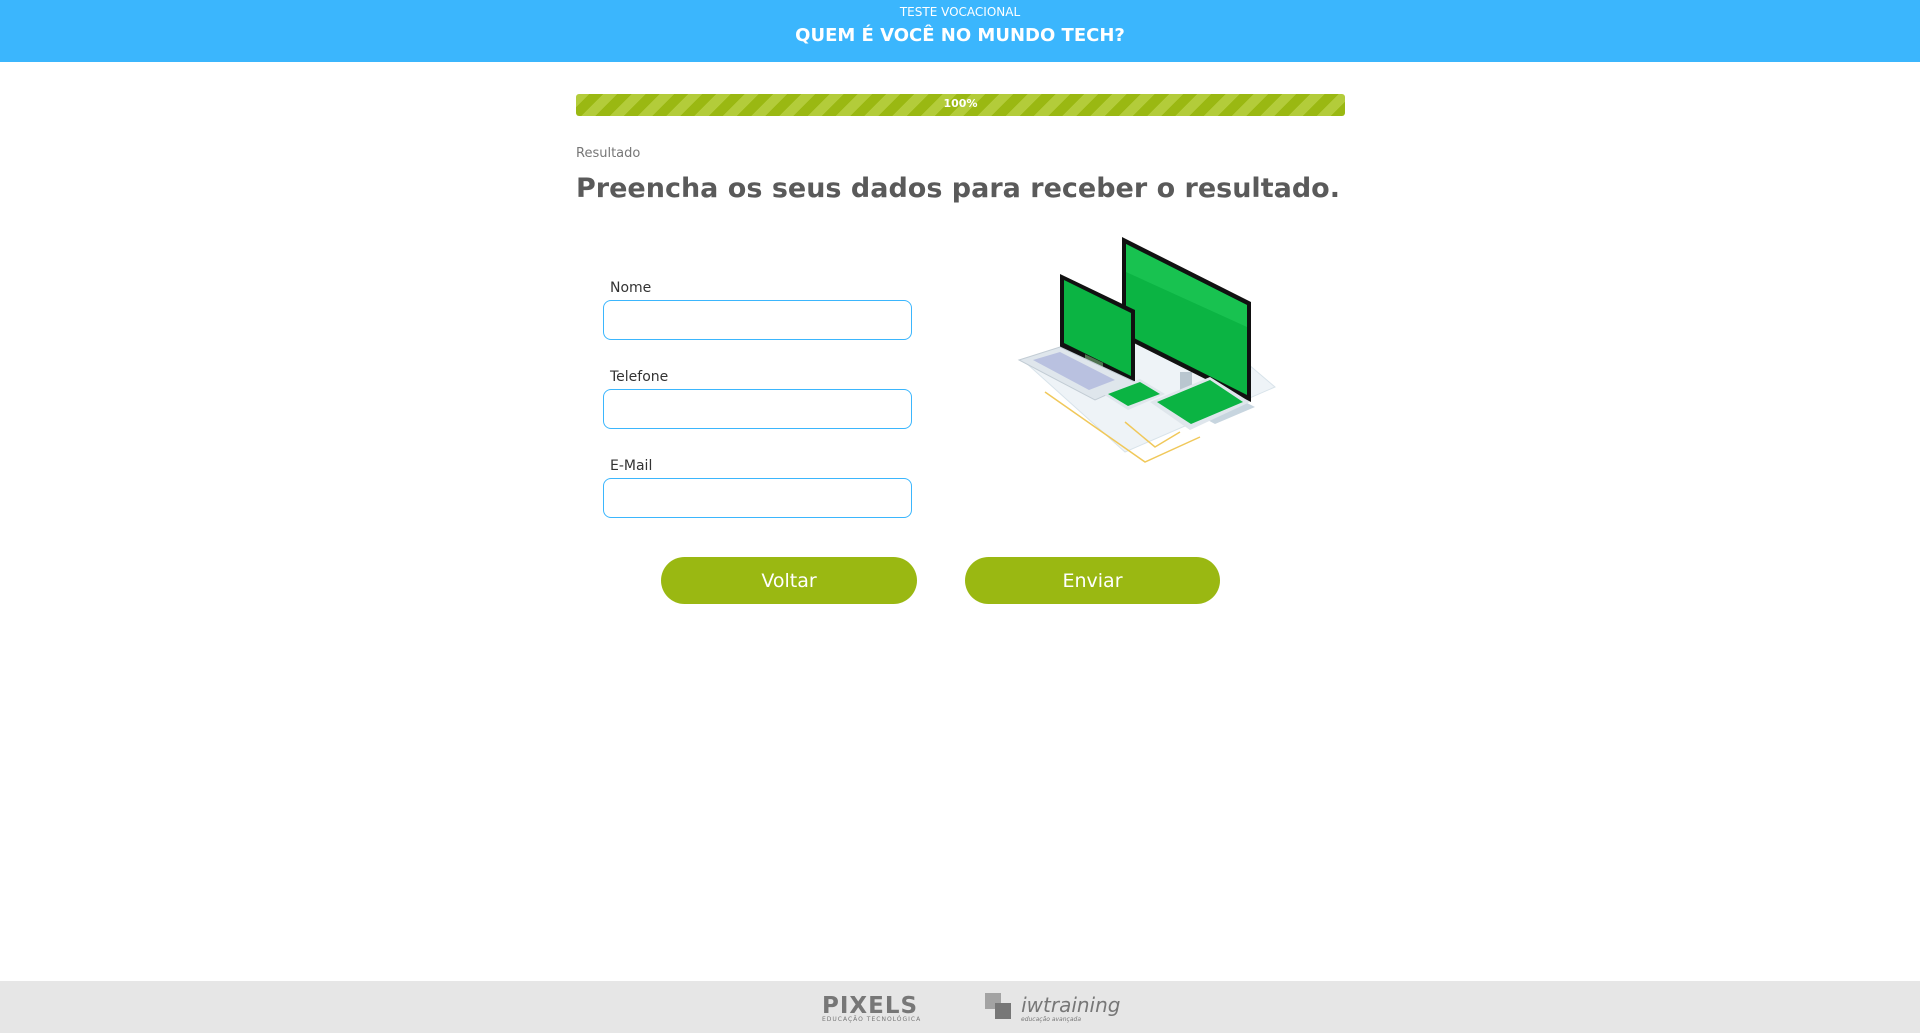 The image size is (1920, 1033). I want to click on devices-illustration-icon, so click(1146, 350).